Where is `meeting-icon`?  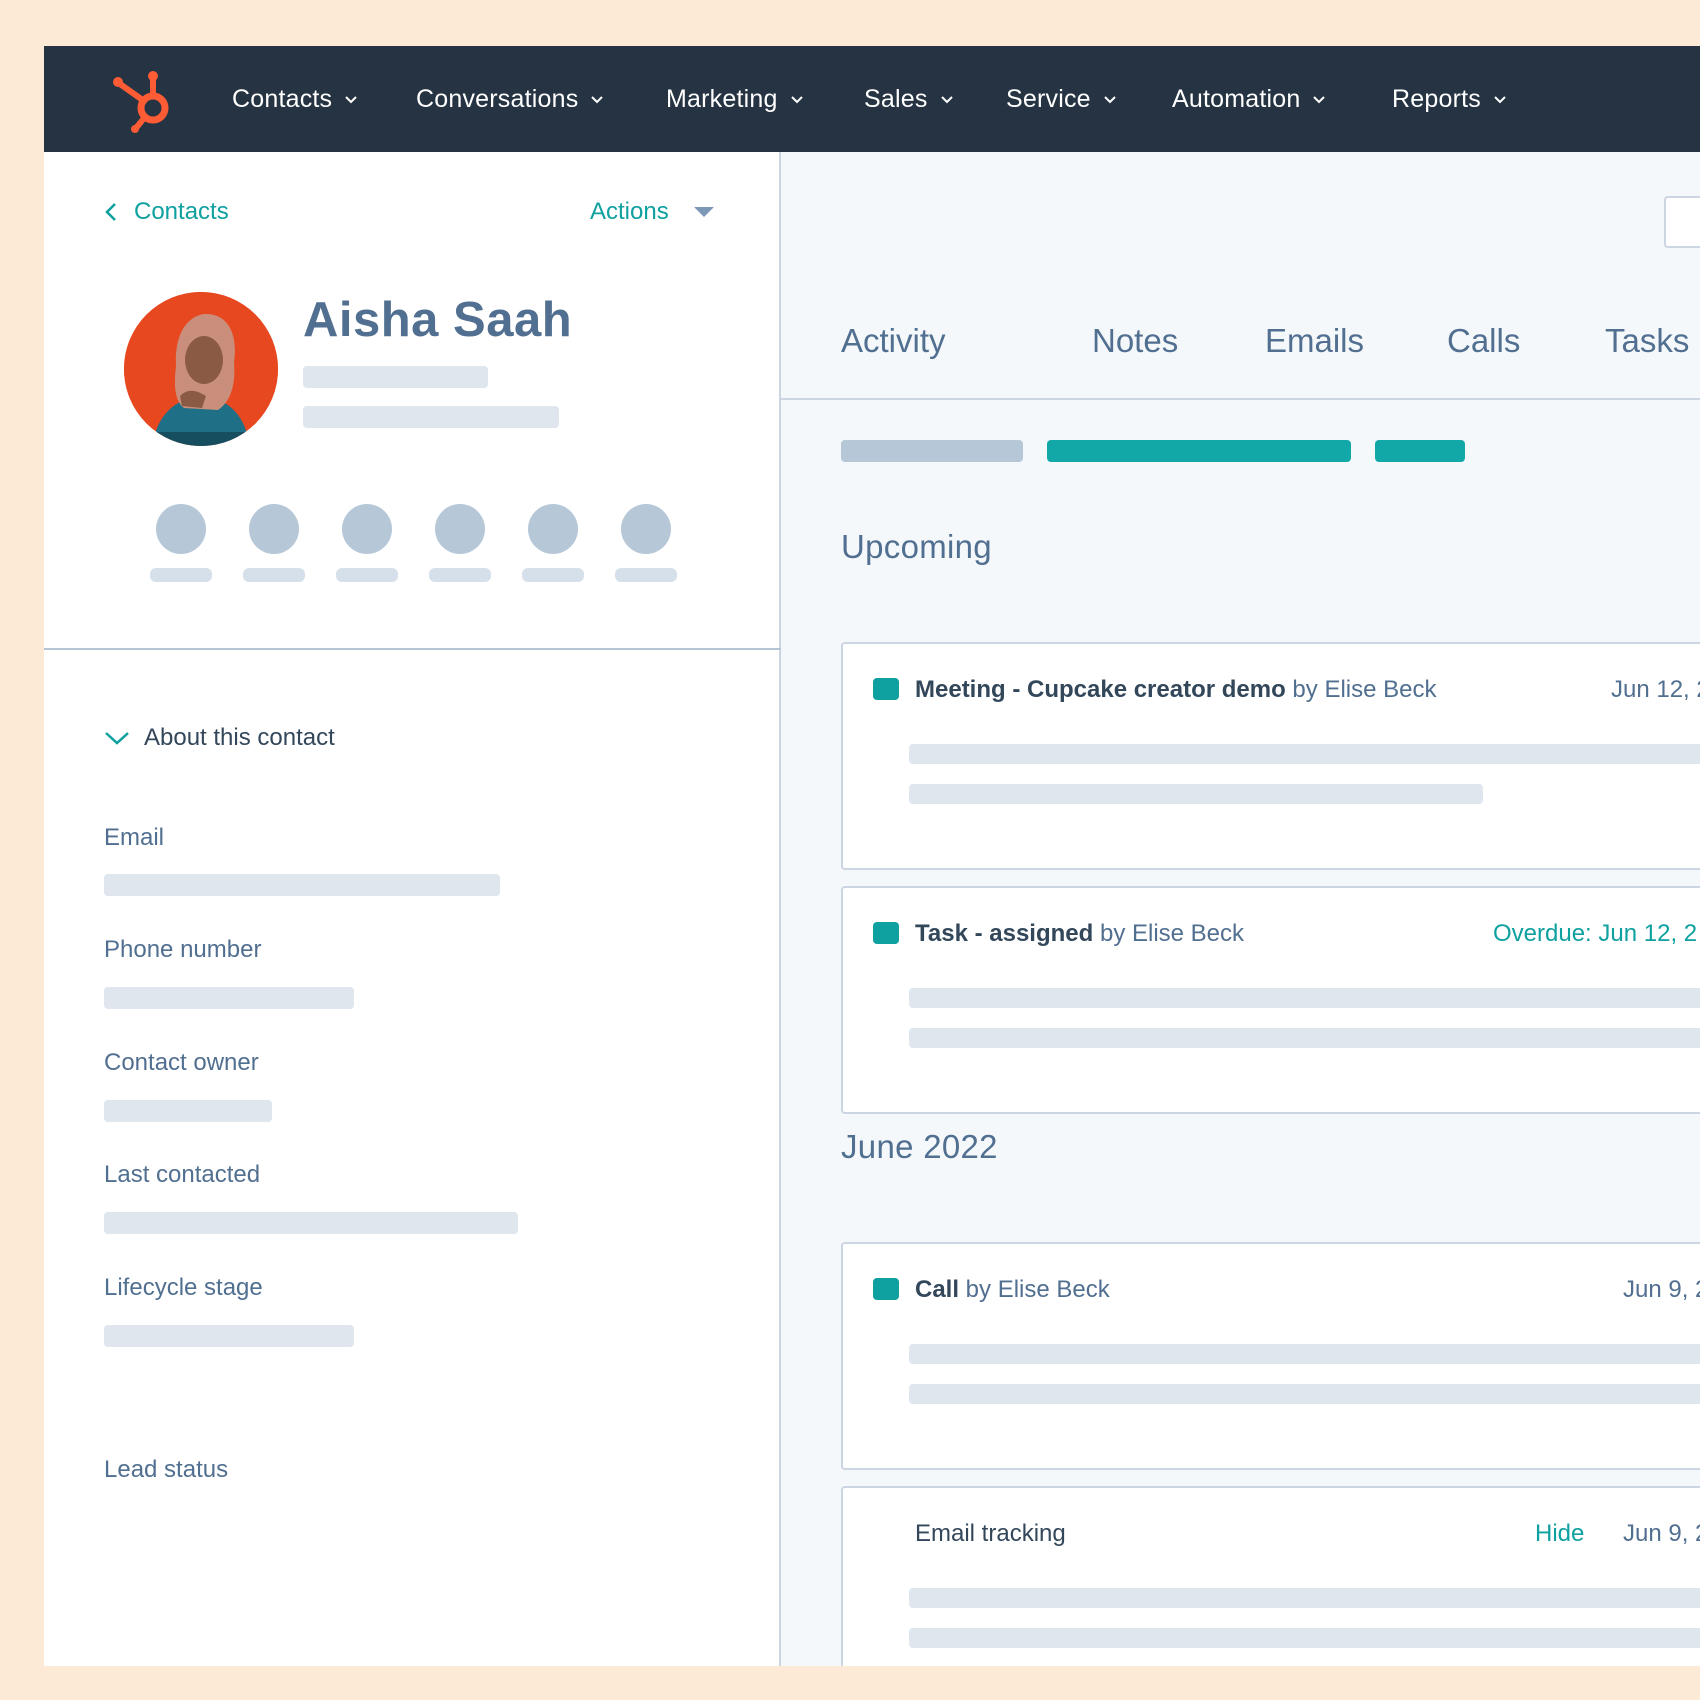
meeting-icon is located at coordinates (886, 689).